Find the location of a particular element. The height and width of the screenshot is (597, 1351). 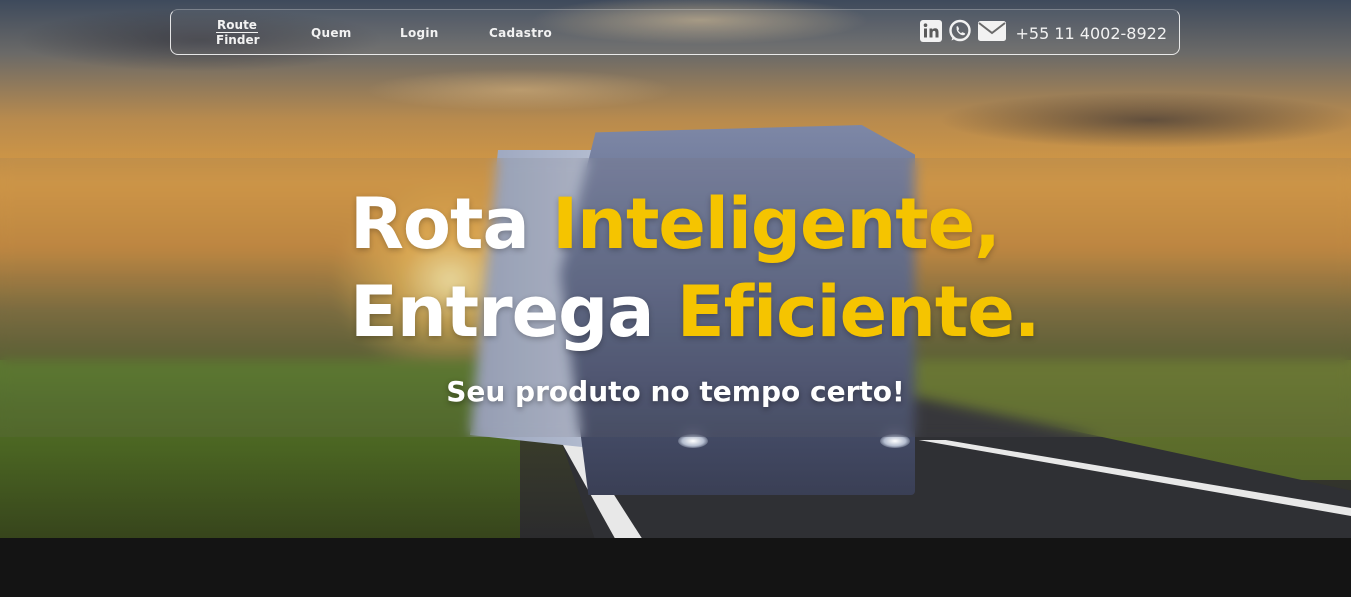

brand-line-1: Route is located at coordinates (237, 25).